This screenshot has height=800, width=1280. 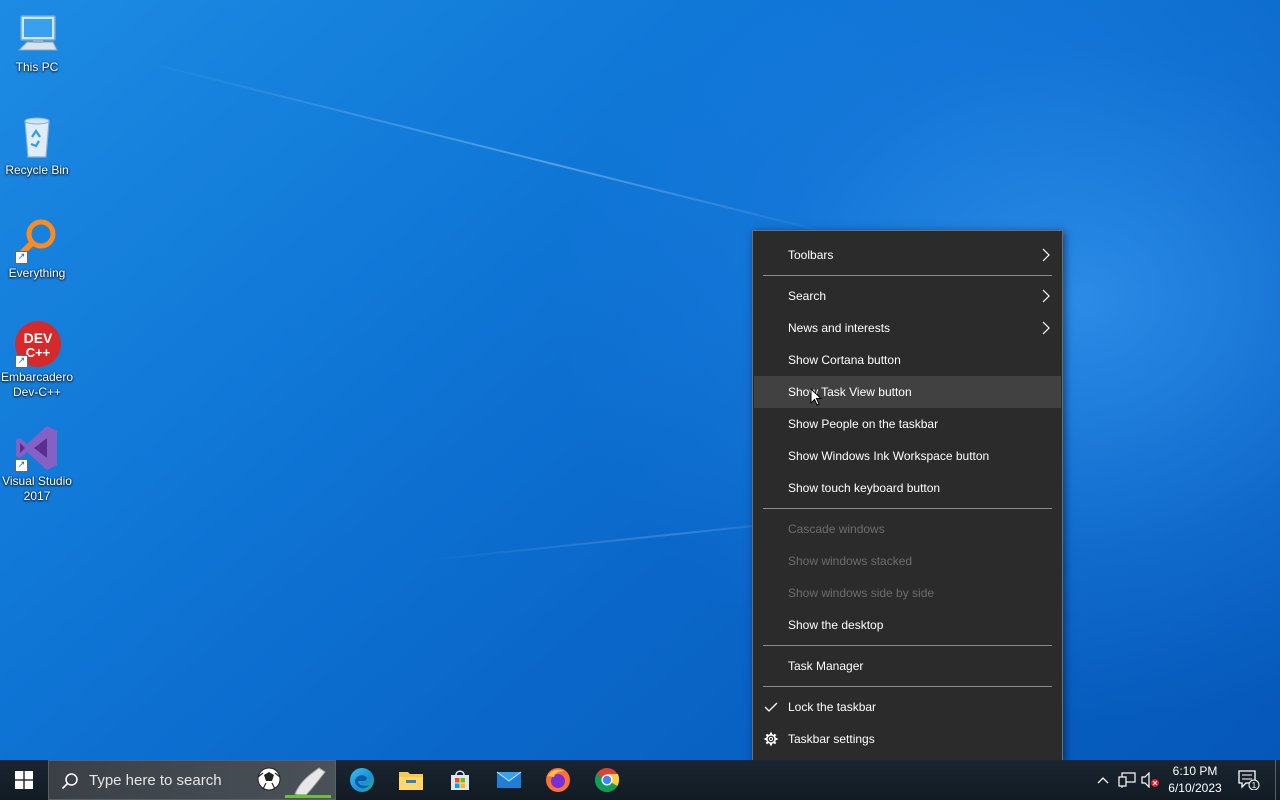 What do you see at coordinates (37, 240) in the screenshot?
I see `magnifier-icon: ↗` at bounding box center [37, 240].